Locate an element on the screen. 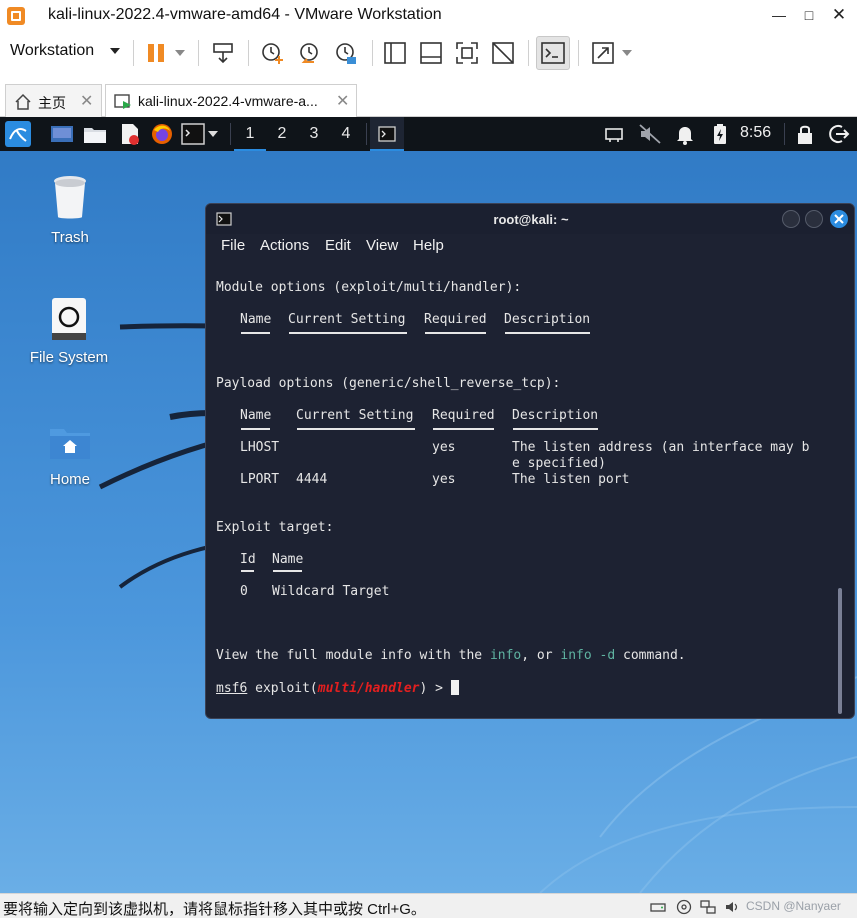  payload-row-description: The listen address (an interface may b is located at coordinates (661, 447).